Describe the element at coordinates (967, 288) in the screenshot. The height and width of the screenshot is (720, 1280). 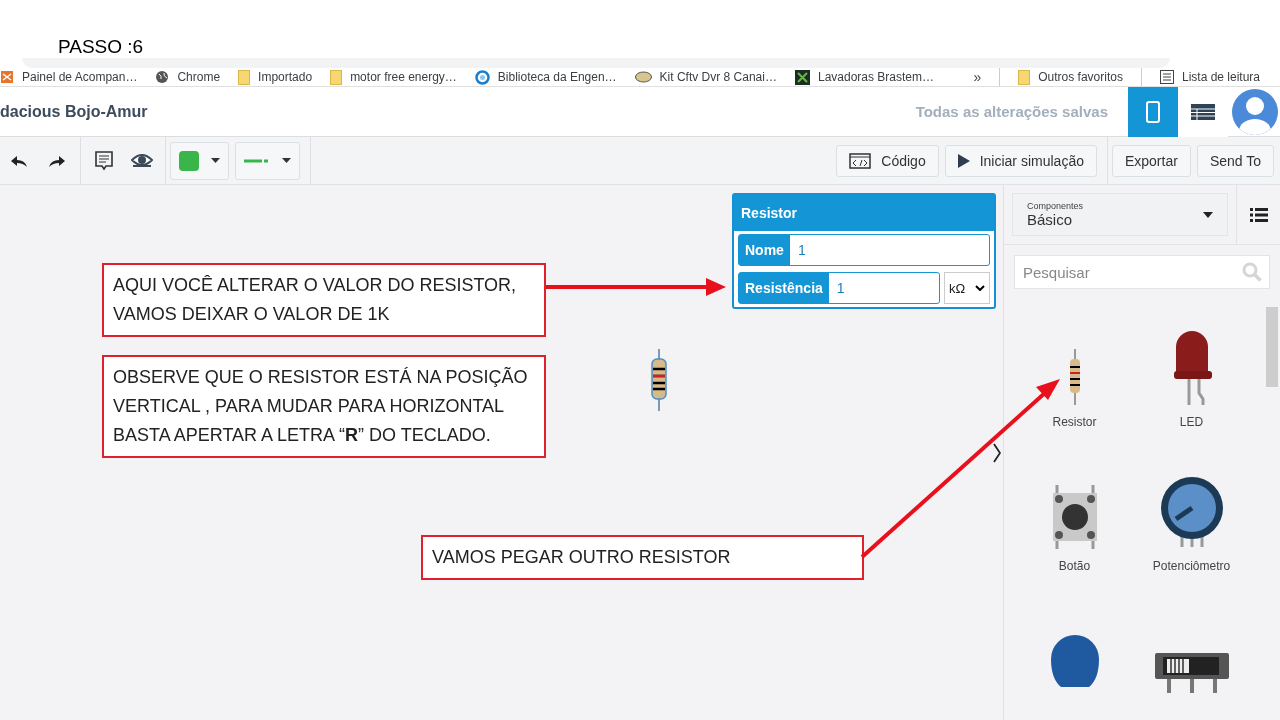
I see `unit-select: kΩ` at that location.